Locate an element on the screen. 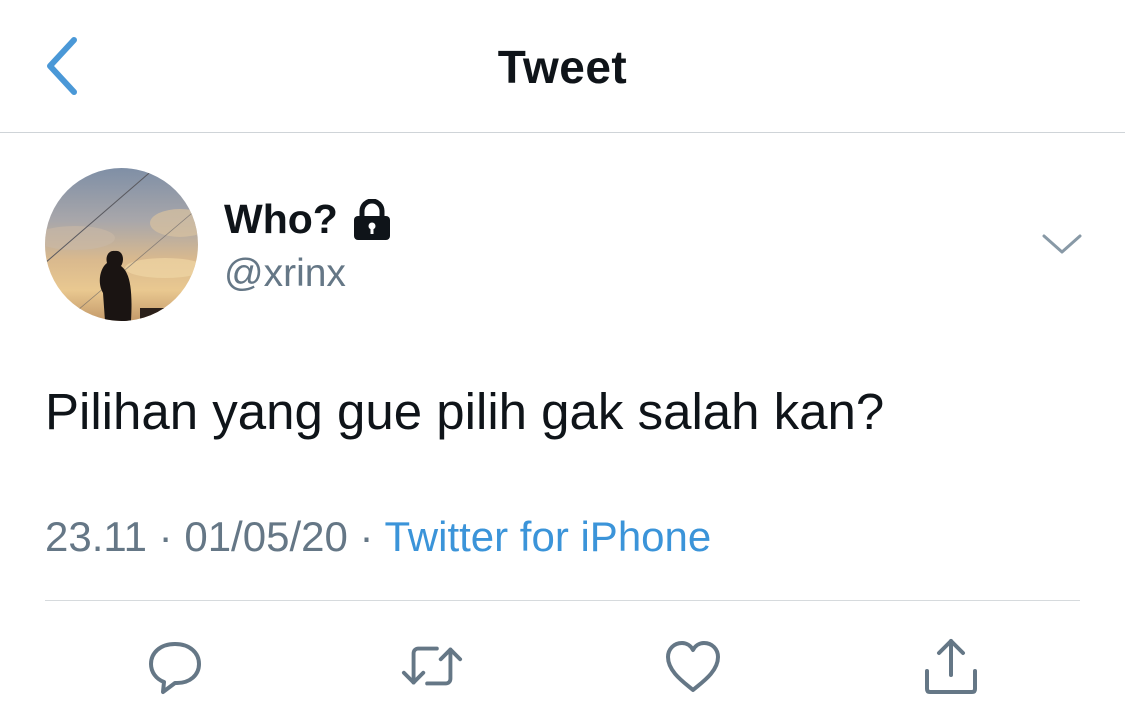 This screenshot has width=1125, height=716. avatar is located at coordinates (121, 244).